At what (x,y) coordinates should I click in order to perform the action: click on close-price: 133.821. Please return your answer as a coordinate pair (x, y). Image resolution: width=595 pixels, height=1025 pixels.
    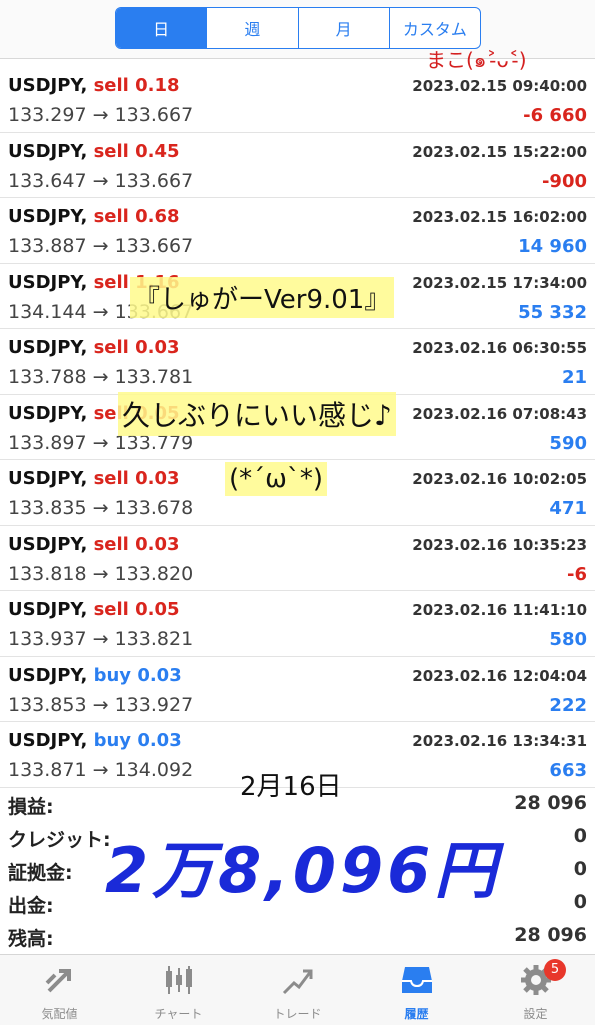
    Looking at the image, I should click on (154, 639).